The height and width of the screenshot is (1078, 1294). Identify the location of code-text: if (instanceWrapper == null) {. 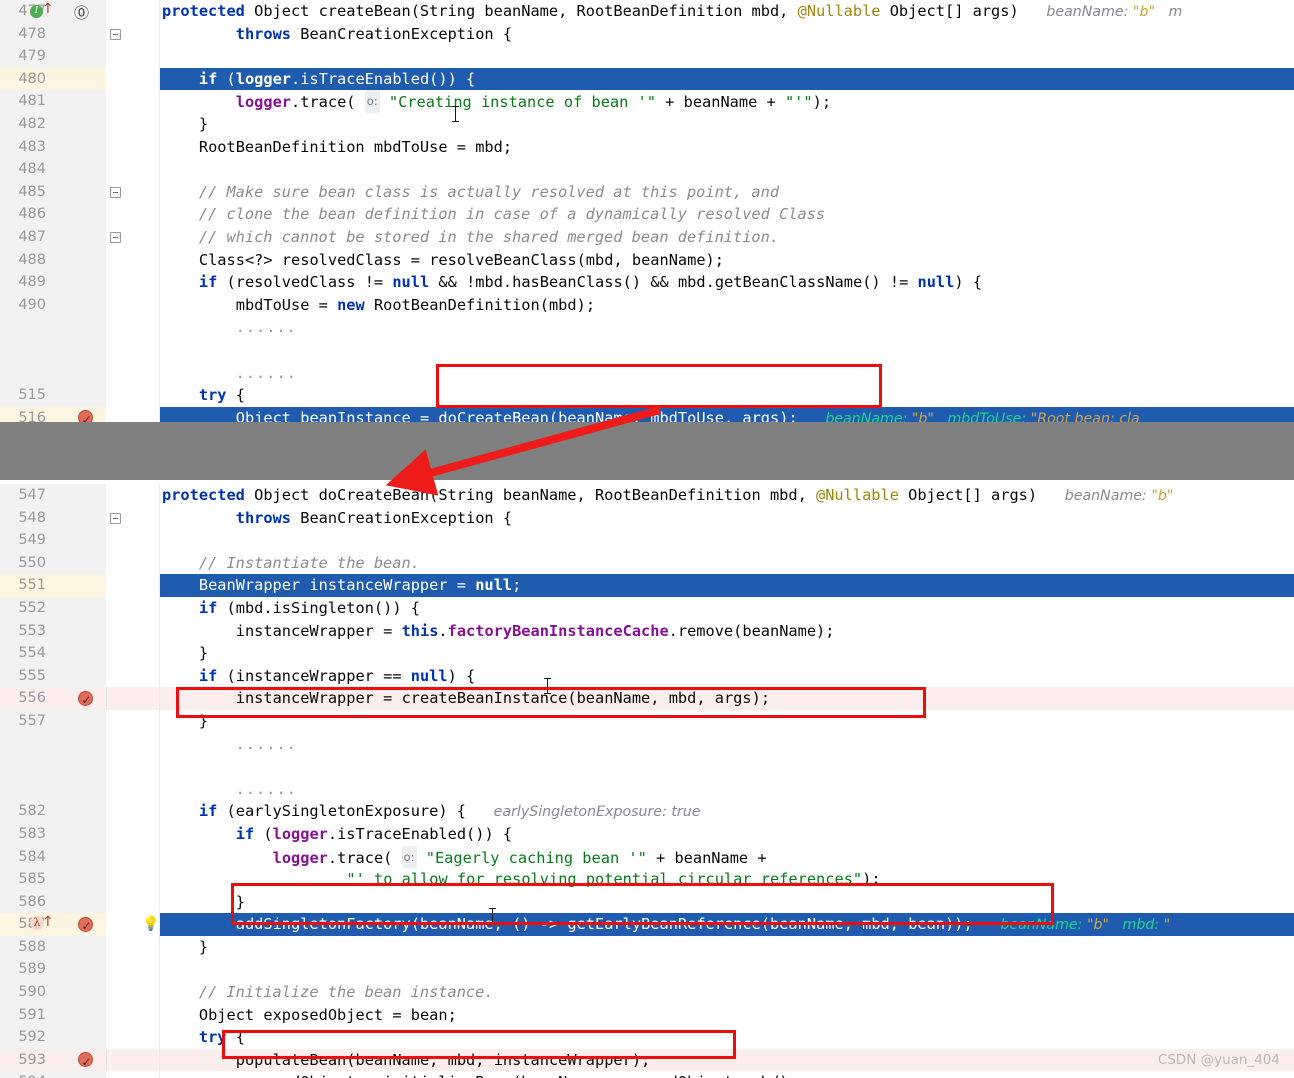
(728, 676).